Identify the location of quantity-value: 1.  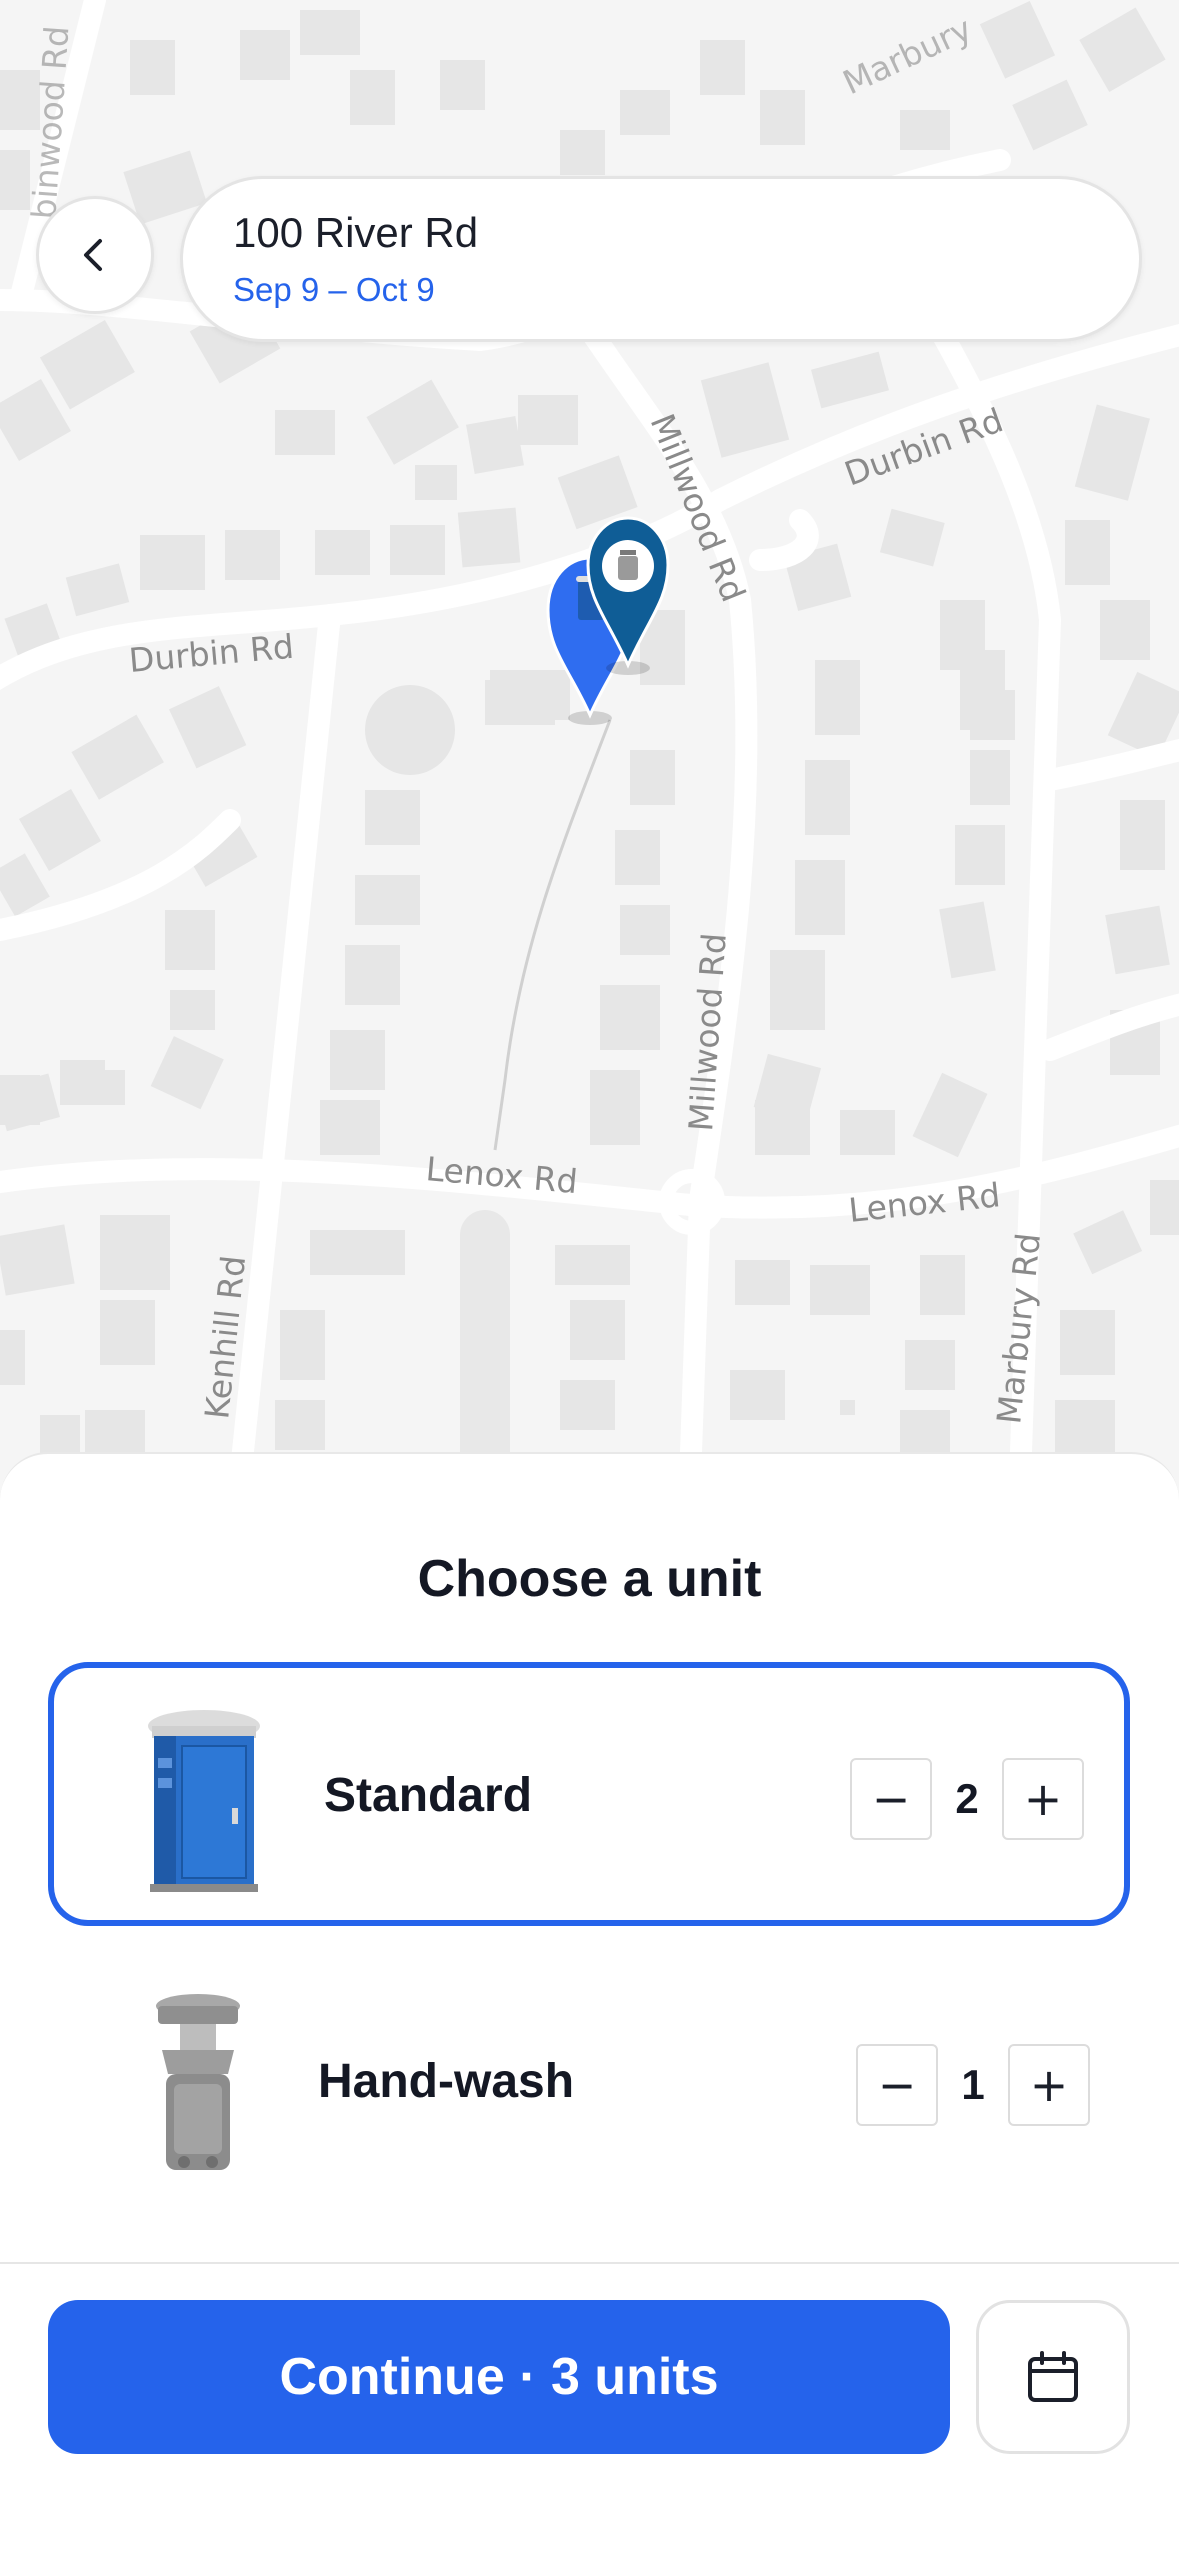
(973, 2084).